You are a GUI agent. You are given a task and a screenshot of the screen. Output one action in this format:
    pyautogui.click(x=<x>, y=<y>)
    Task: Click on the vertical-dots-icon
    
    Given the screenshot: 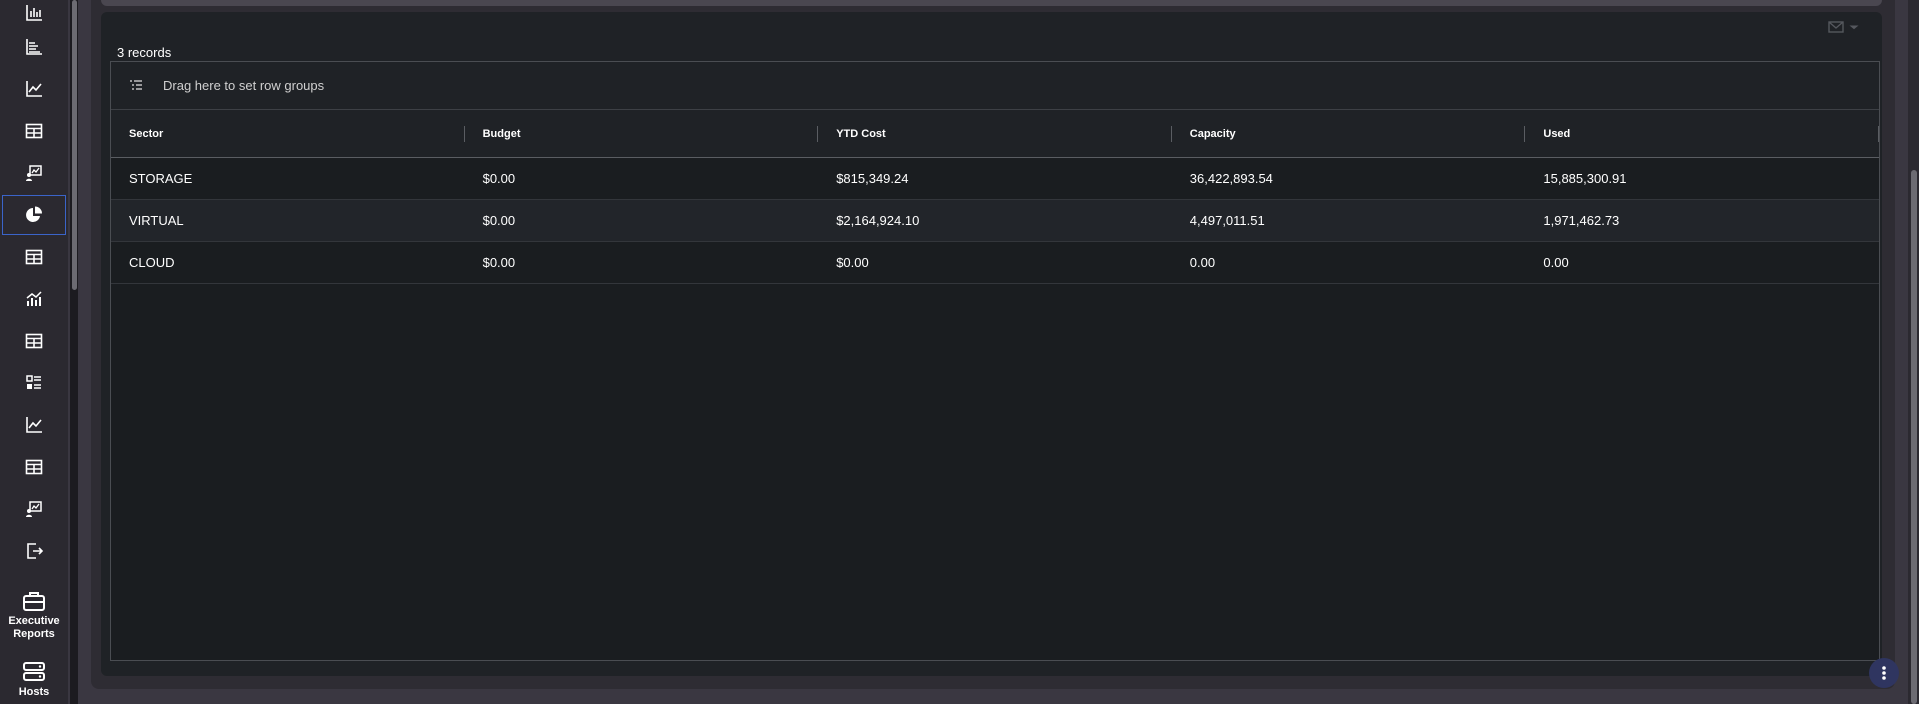 What is the action you would take?
    pyautogui.click(x=1884, y=673)
    